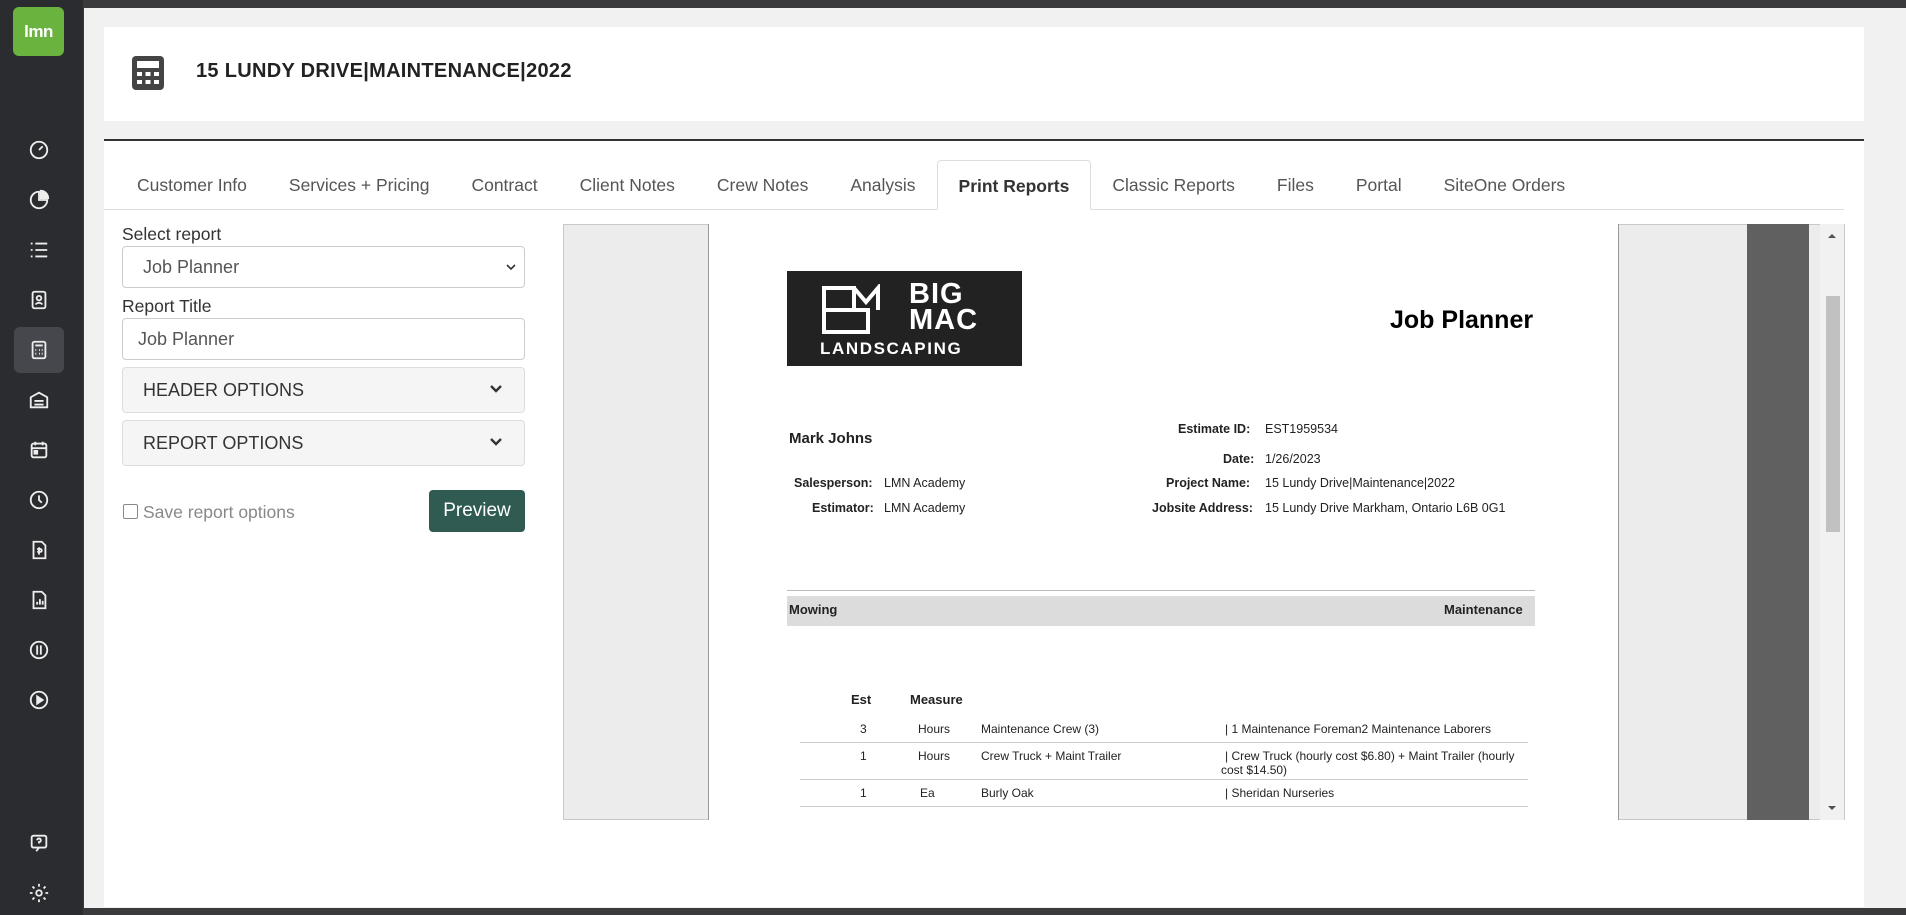 The width and height of the screenshot is (1906, 915). I want to click on report-options-label: REPORT OPTIONS, so click(223, 443).